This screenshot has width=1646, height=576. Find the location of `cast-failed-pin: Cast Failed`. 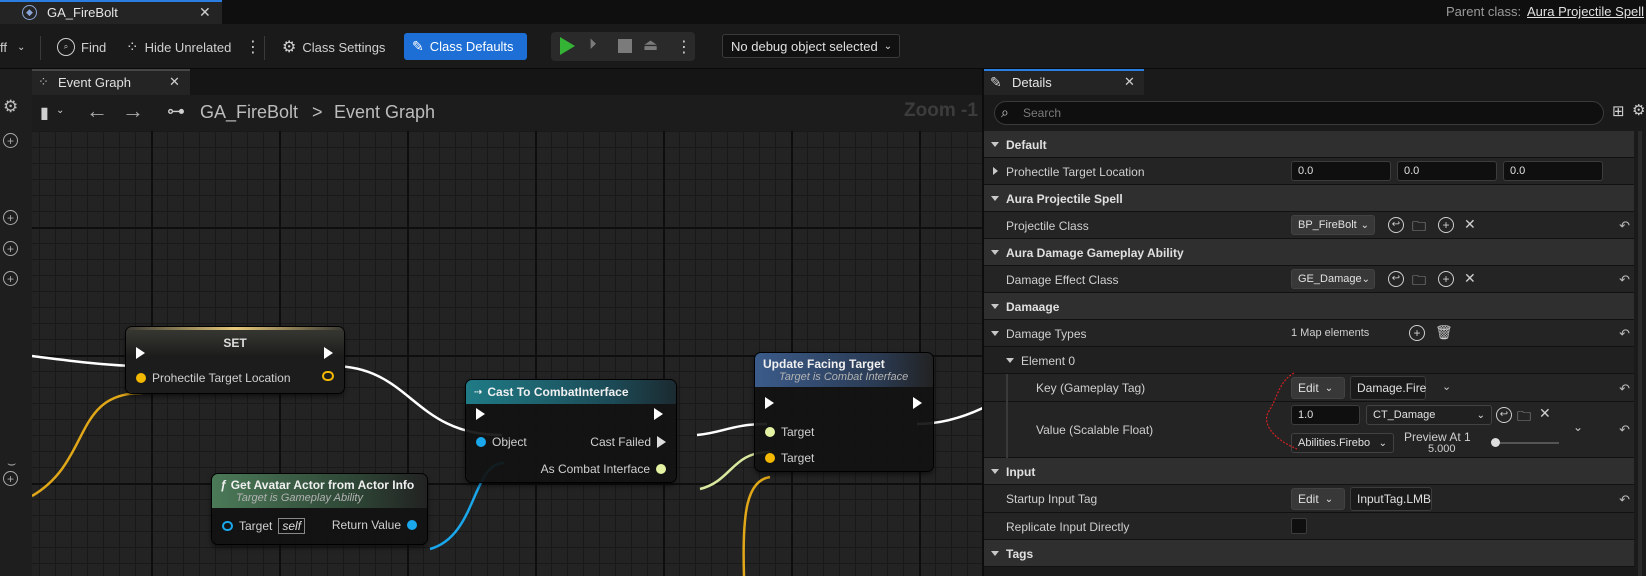

cast-failed-pin: Cast Failed is located at coordinates (628, 442).